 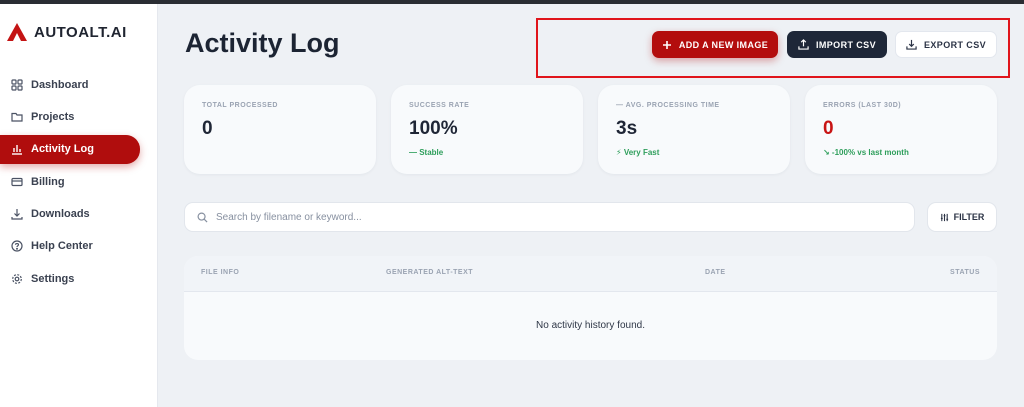 I want to click on sidebar-item-help-center: Help Center, so click(x=79, y=246).